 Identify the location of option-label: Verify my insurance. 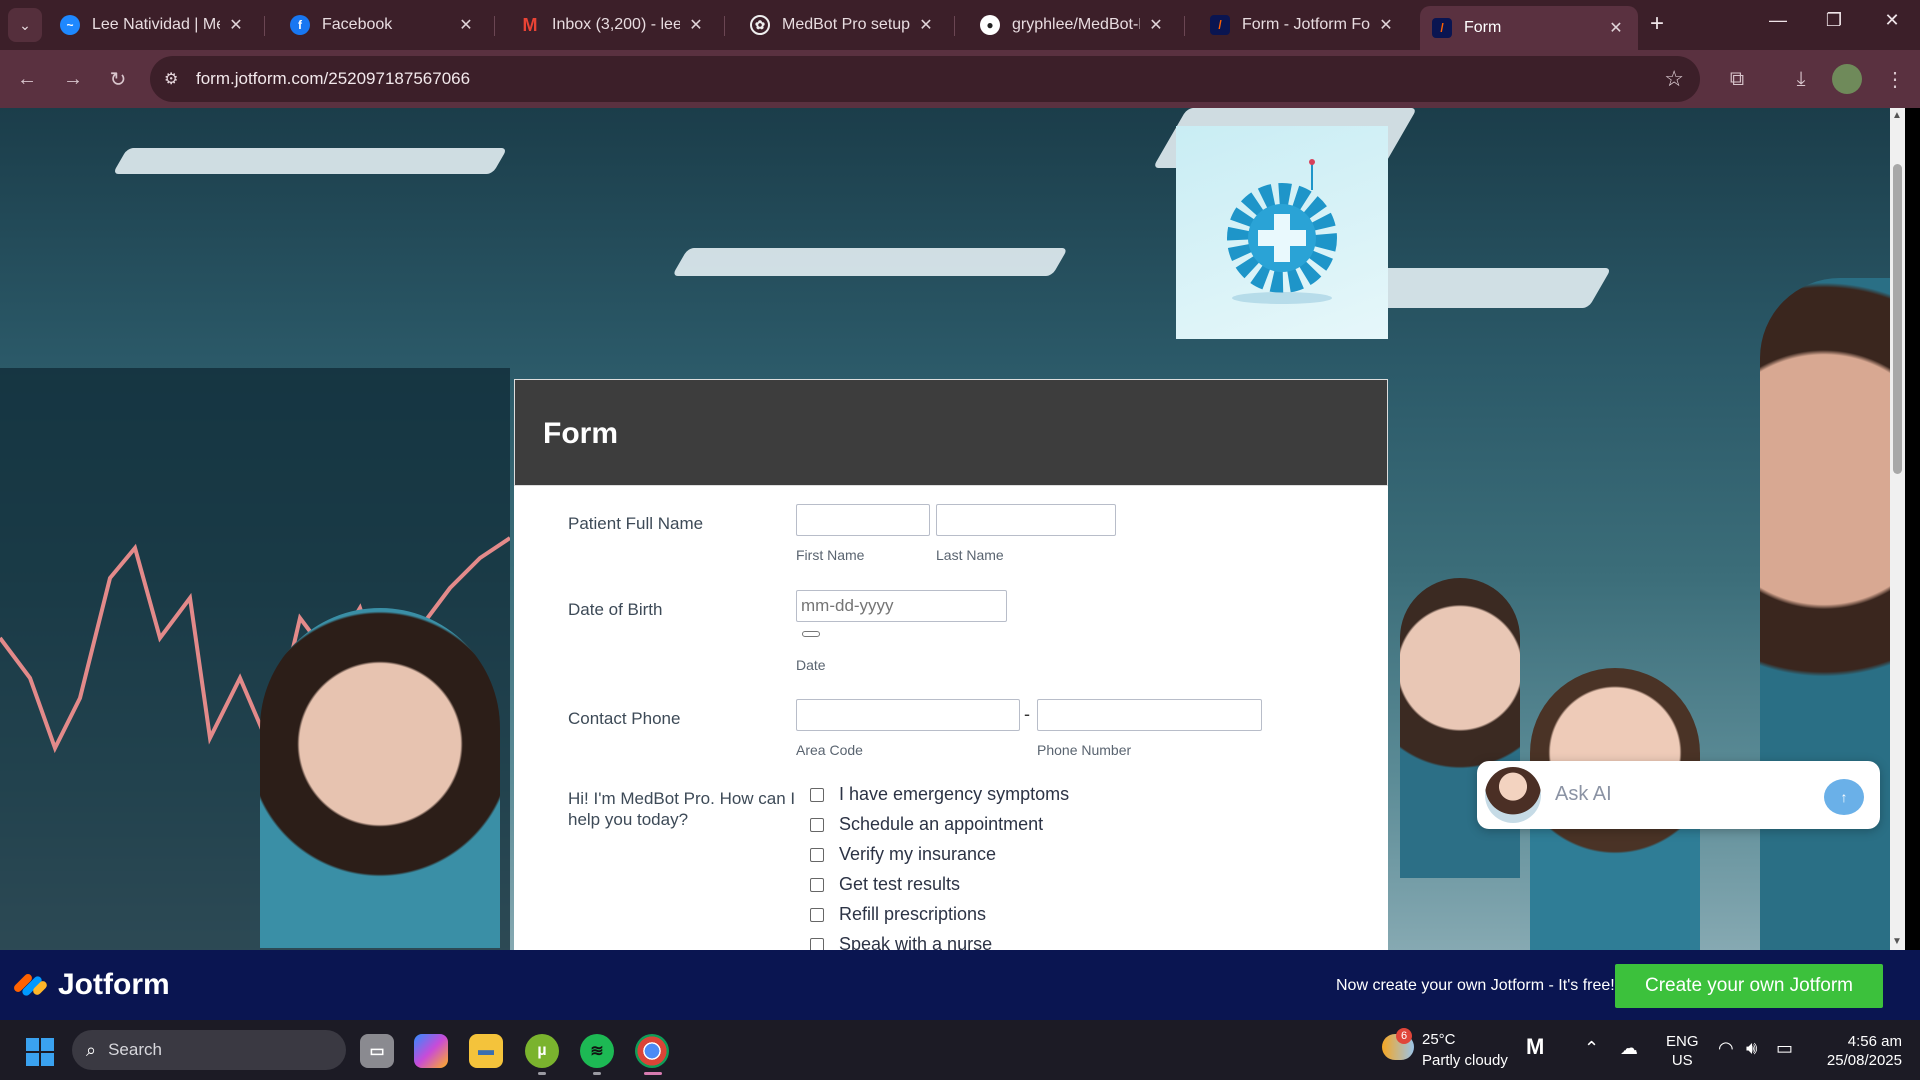
(918, 854).